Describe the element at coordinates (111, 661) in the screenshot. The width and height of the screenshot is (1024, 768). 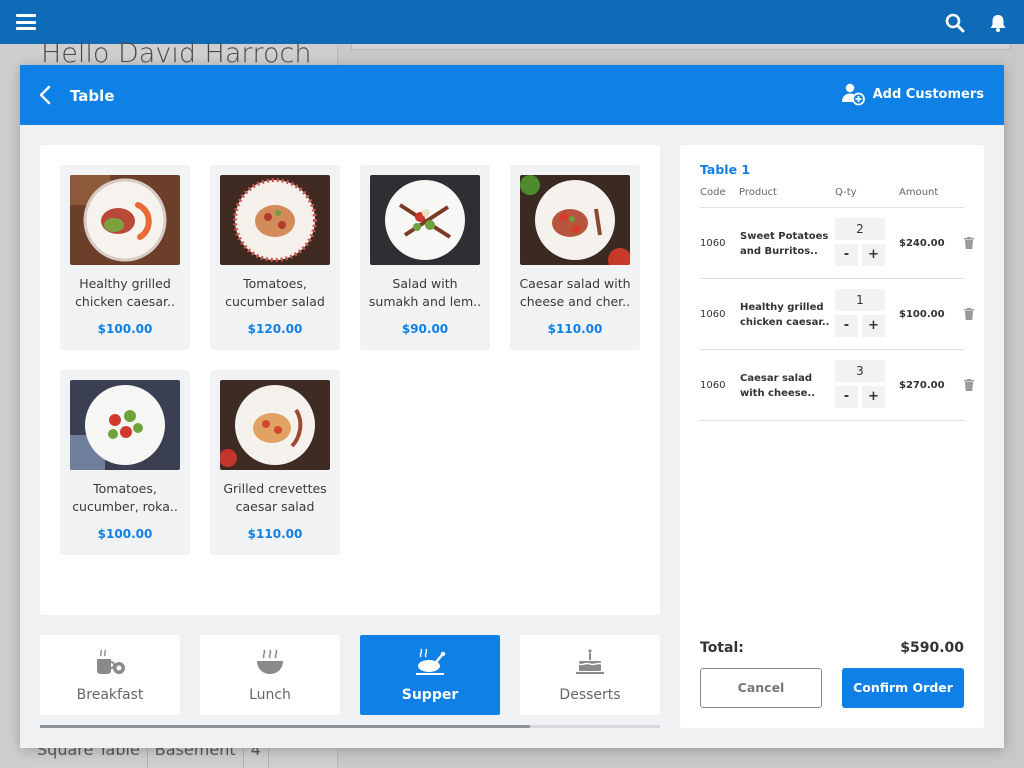
I see `breakfast-icon` at that location.